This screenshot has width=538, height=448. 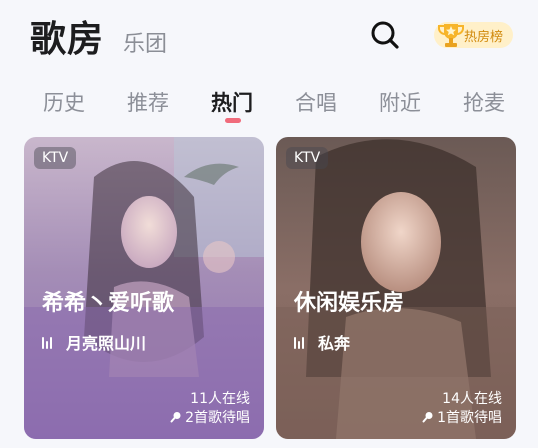 I want to click on trophy-icon, so click(x=451, y=35).